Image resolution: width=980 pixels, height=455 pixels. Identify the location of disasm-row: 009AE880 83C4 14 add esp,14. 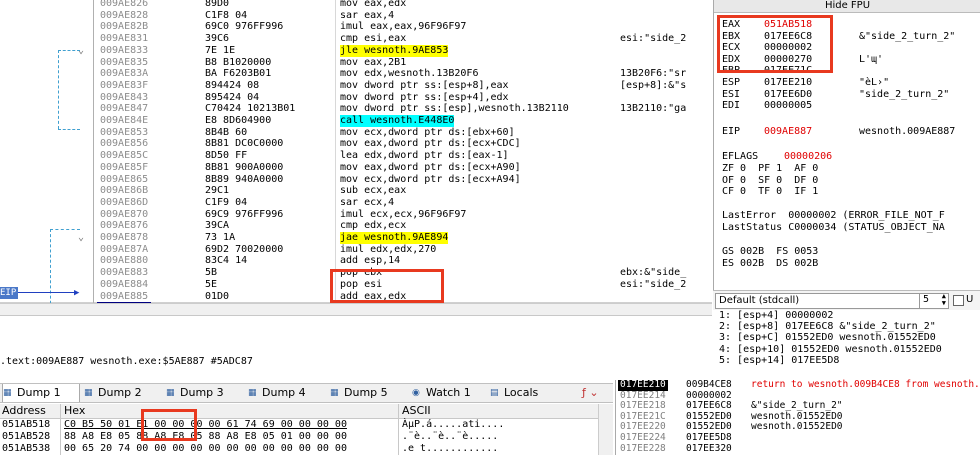
(356, 261).